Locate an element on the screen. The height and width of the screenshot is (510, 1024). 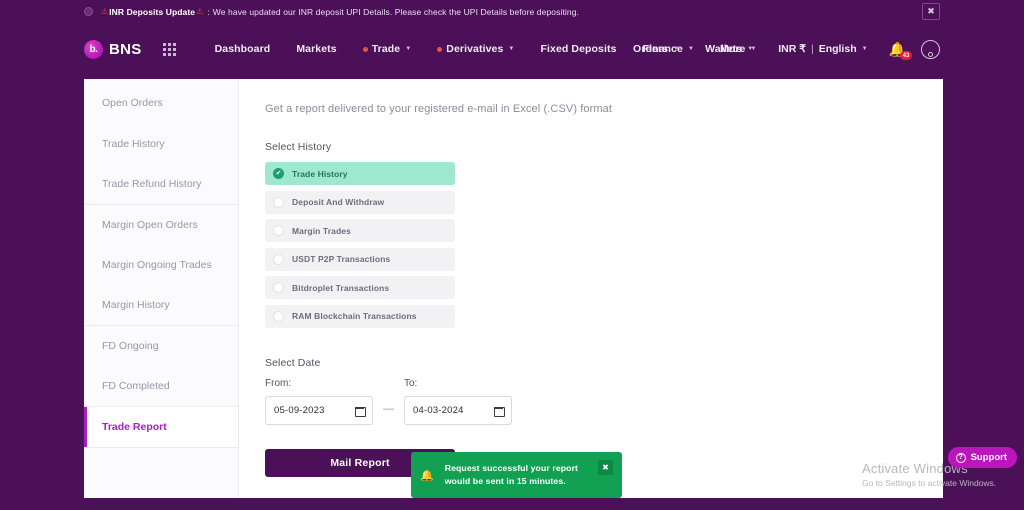
to-date-input: 04-03-2024 is located at coordinates (458, 410).